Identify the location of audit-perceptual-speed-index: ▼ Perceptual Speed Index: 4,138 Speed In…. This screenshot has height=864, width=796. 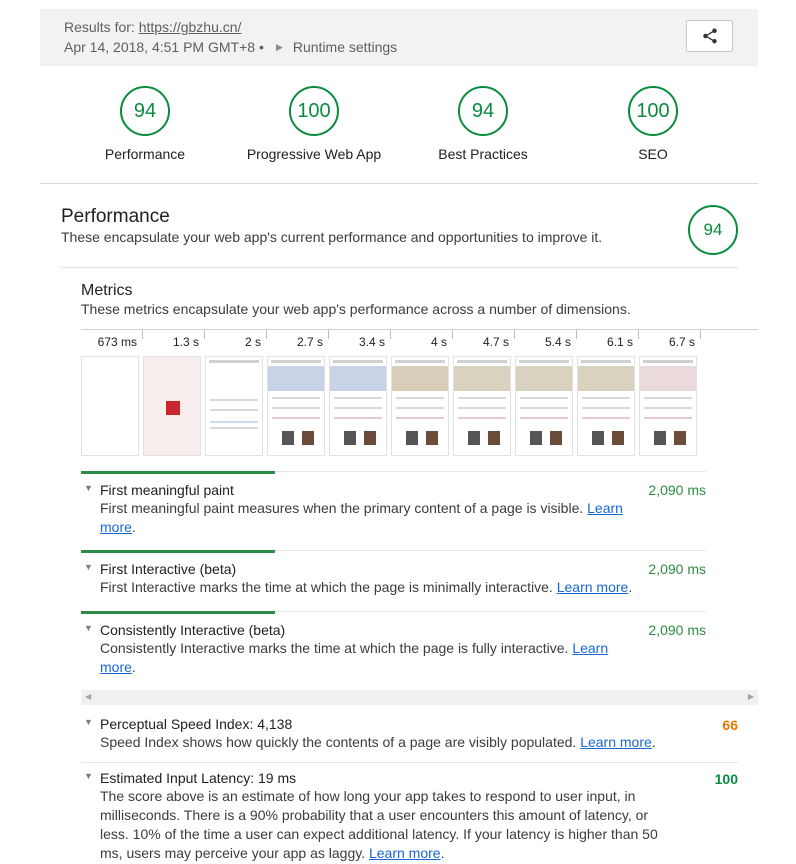
(409, 734).